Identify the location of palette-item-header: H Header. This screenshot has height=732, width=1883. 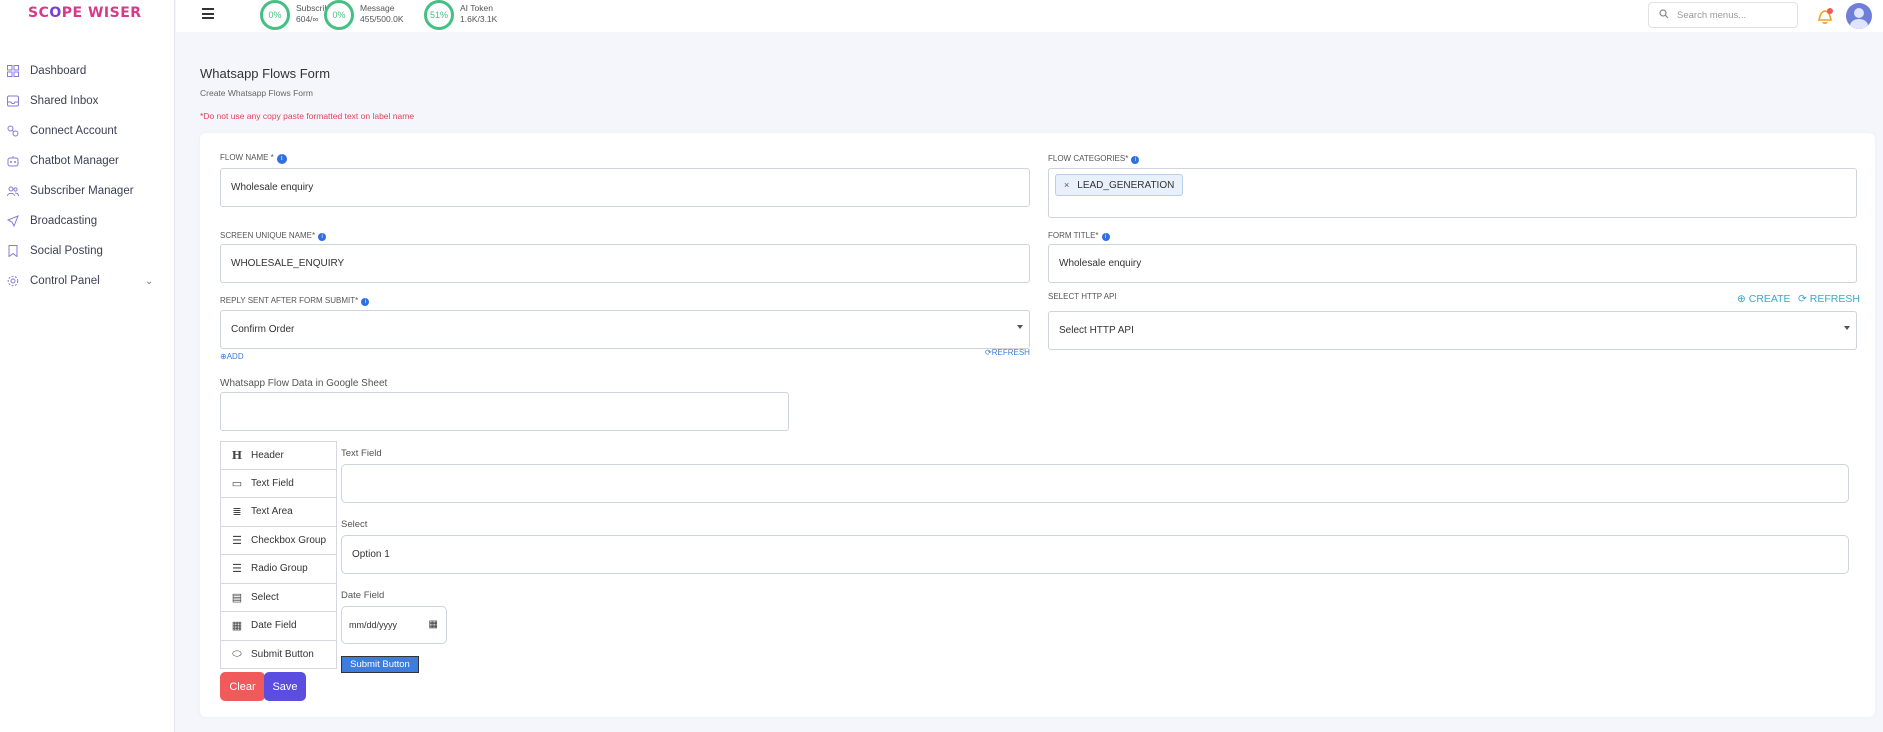
(278, 455).